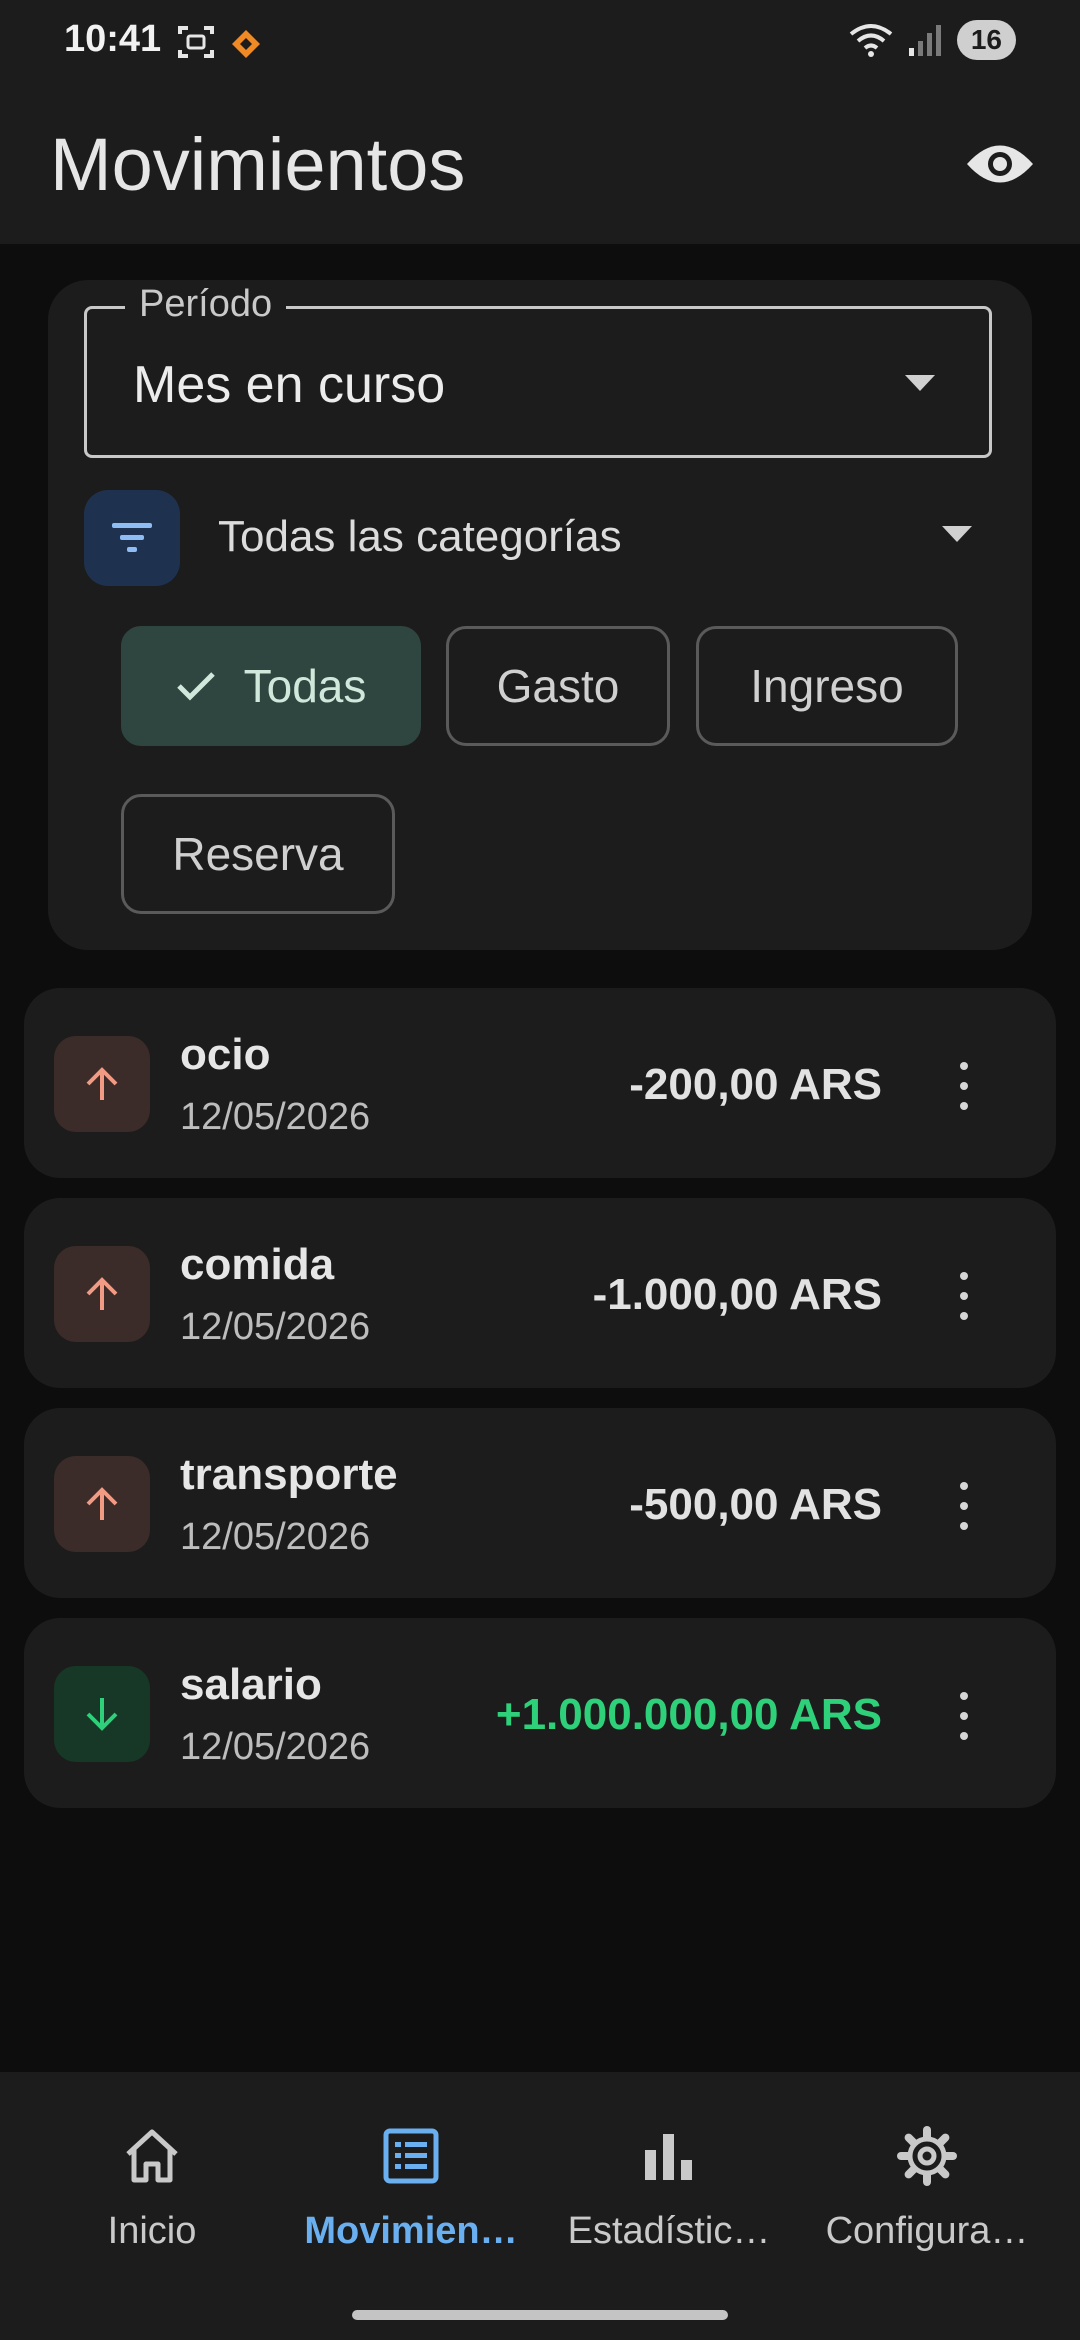 This screenshot has width=1080, height=2340. Describe the element at coordinates (871, 40) in the screenshot. I see `wifi-icon` at that location.